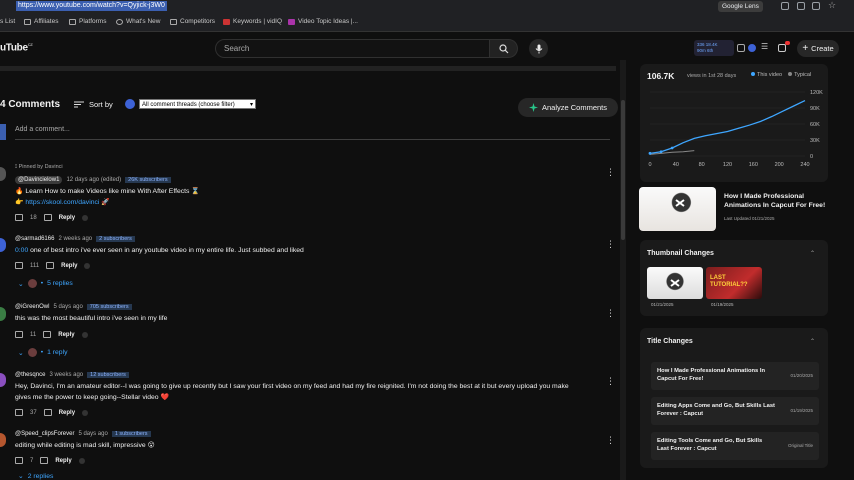  What do you see at coordinates (734, 283) in the screenshot?
I see `thumbnail-version: LAST TUTORIAL??` at bounding box center [734, 283].